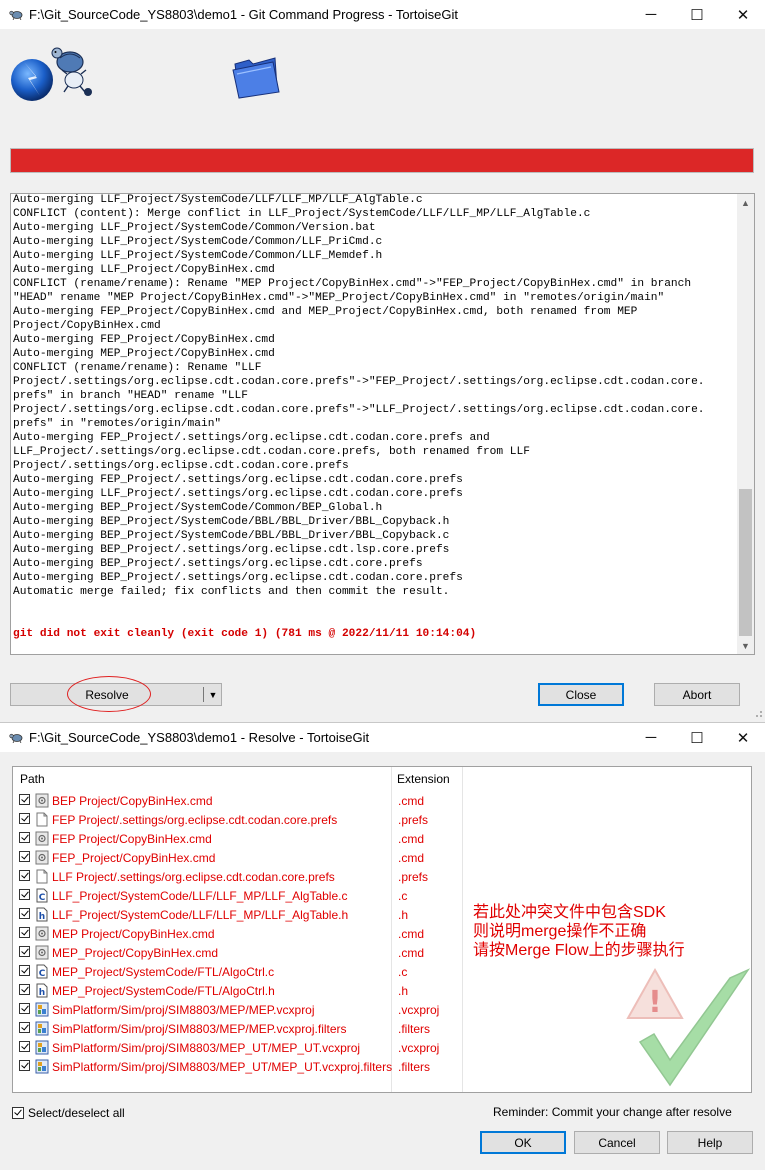 The image size is (765, 1170). I want to click on scroll-thumb, so click(745, 562).